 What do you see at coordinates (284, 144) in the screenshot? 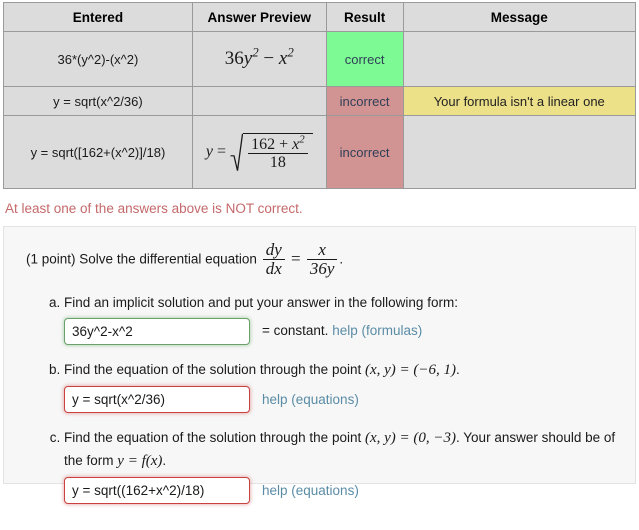
I see `numerator-operator: +` at bounding box center [284, 144].